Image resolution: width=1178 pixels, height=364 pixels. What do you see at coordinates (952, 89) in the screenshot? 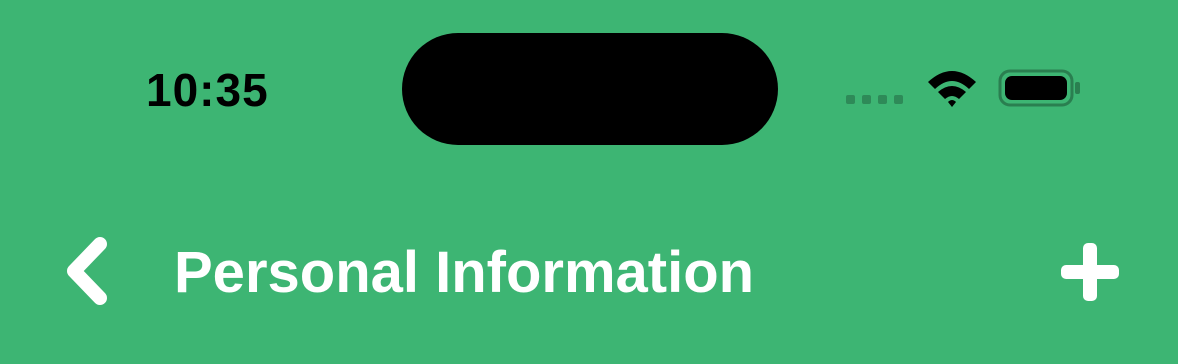
I see `wifi-icon` at bounding box center [952, 89].